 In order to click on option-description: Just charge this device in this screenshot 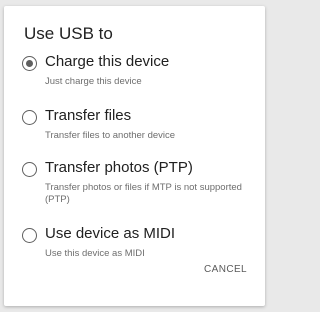, I will do `click(93, 81)`.